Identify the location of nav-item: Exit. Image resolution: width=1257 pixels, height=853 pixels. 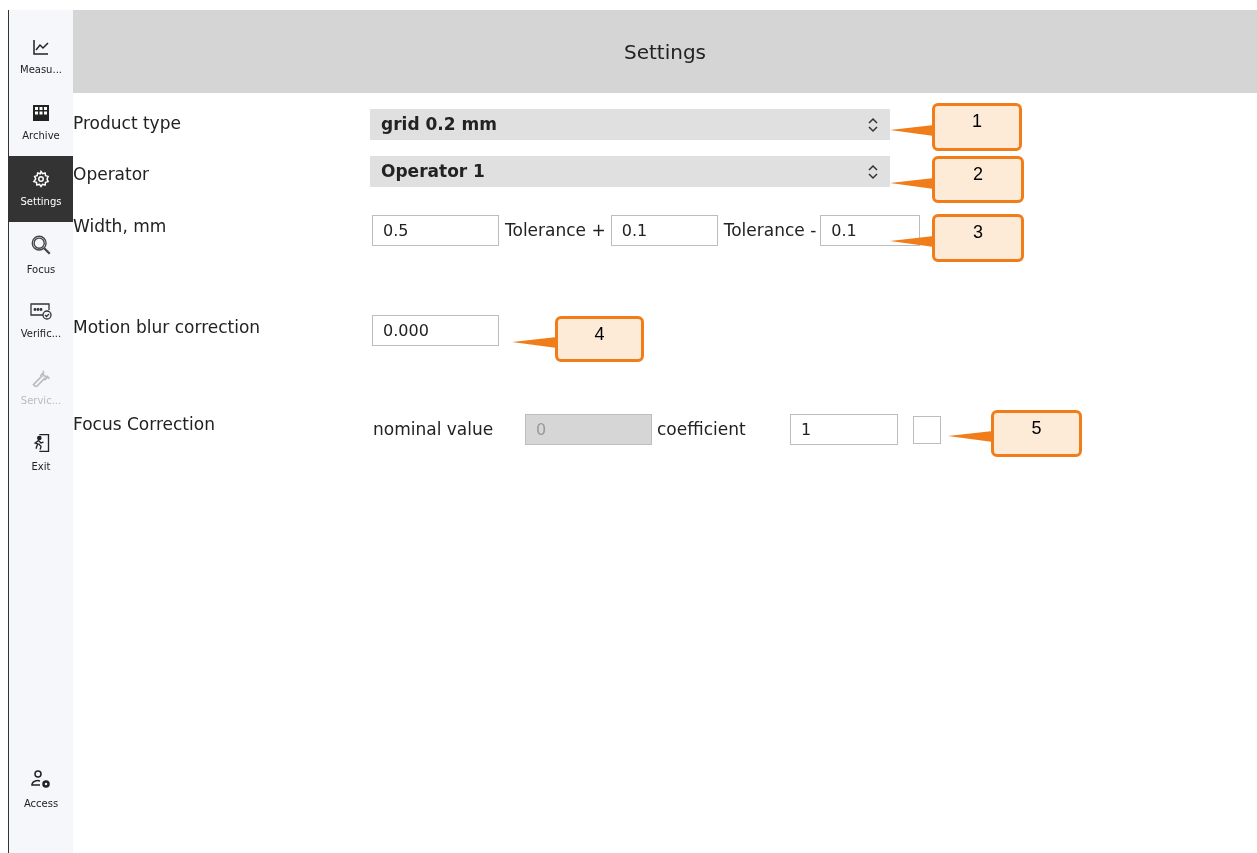
(41, 453).